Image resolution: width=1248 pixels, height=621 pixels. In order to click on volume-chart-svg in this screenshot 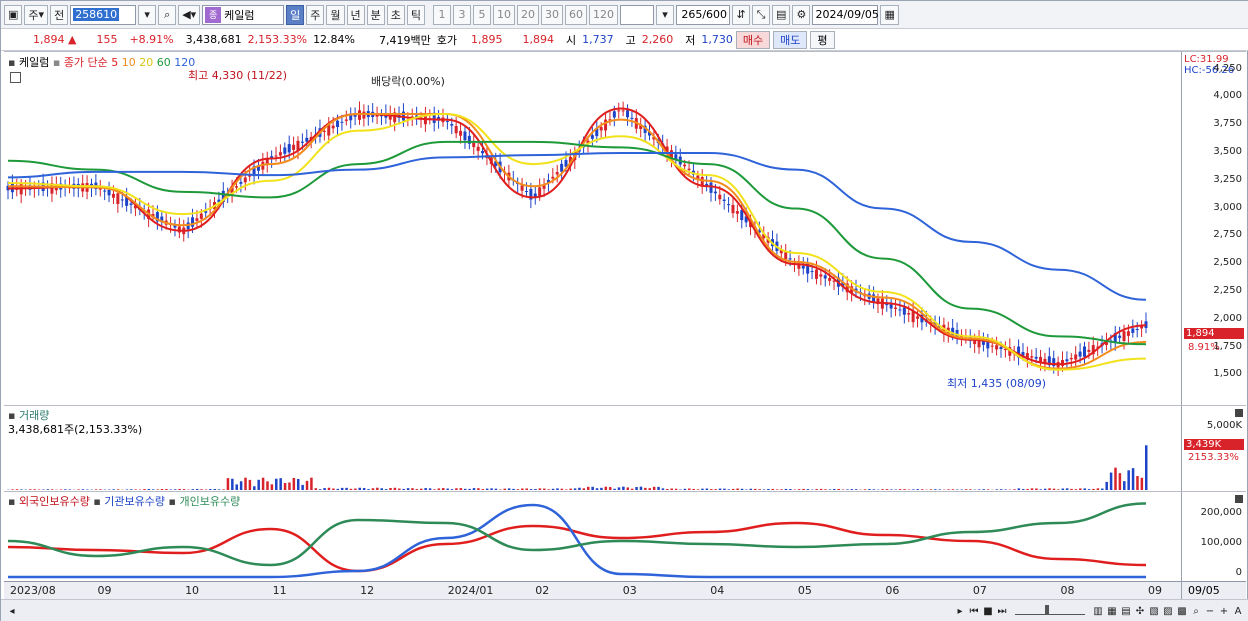, I will do `click(577, 467)`.